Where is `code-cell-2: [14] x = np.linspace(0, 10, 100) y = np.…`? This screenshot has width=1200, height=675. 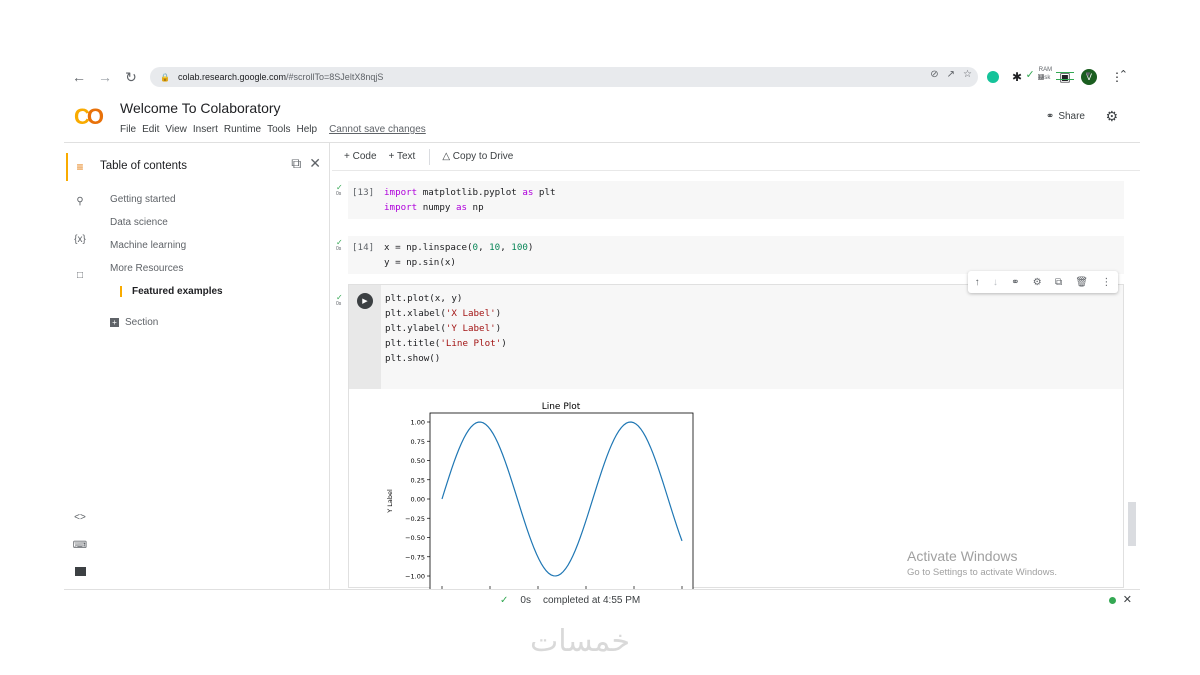 code-cell-2: [14] x = np.linspace(0, 10, 100) y = np.… is located at coordinates (736, 255).